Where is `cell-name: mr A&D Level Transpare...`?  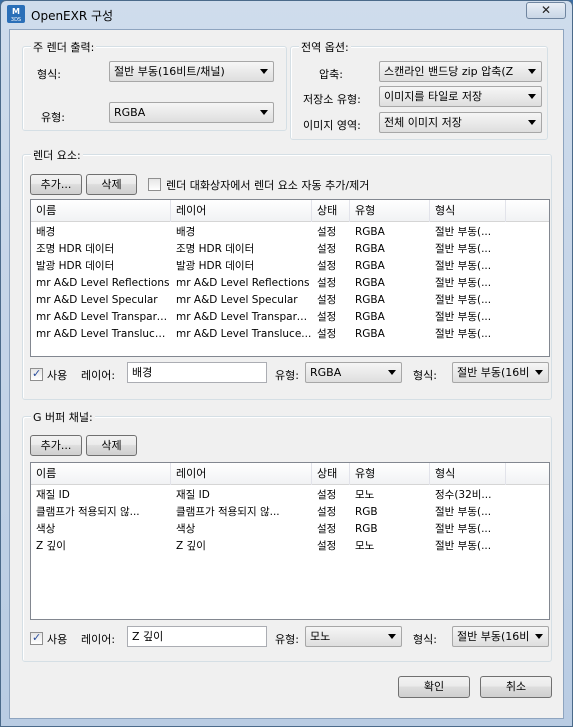
cell-name: mr A&D Level Transpare... is located at coordinates (103, 317).